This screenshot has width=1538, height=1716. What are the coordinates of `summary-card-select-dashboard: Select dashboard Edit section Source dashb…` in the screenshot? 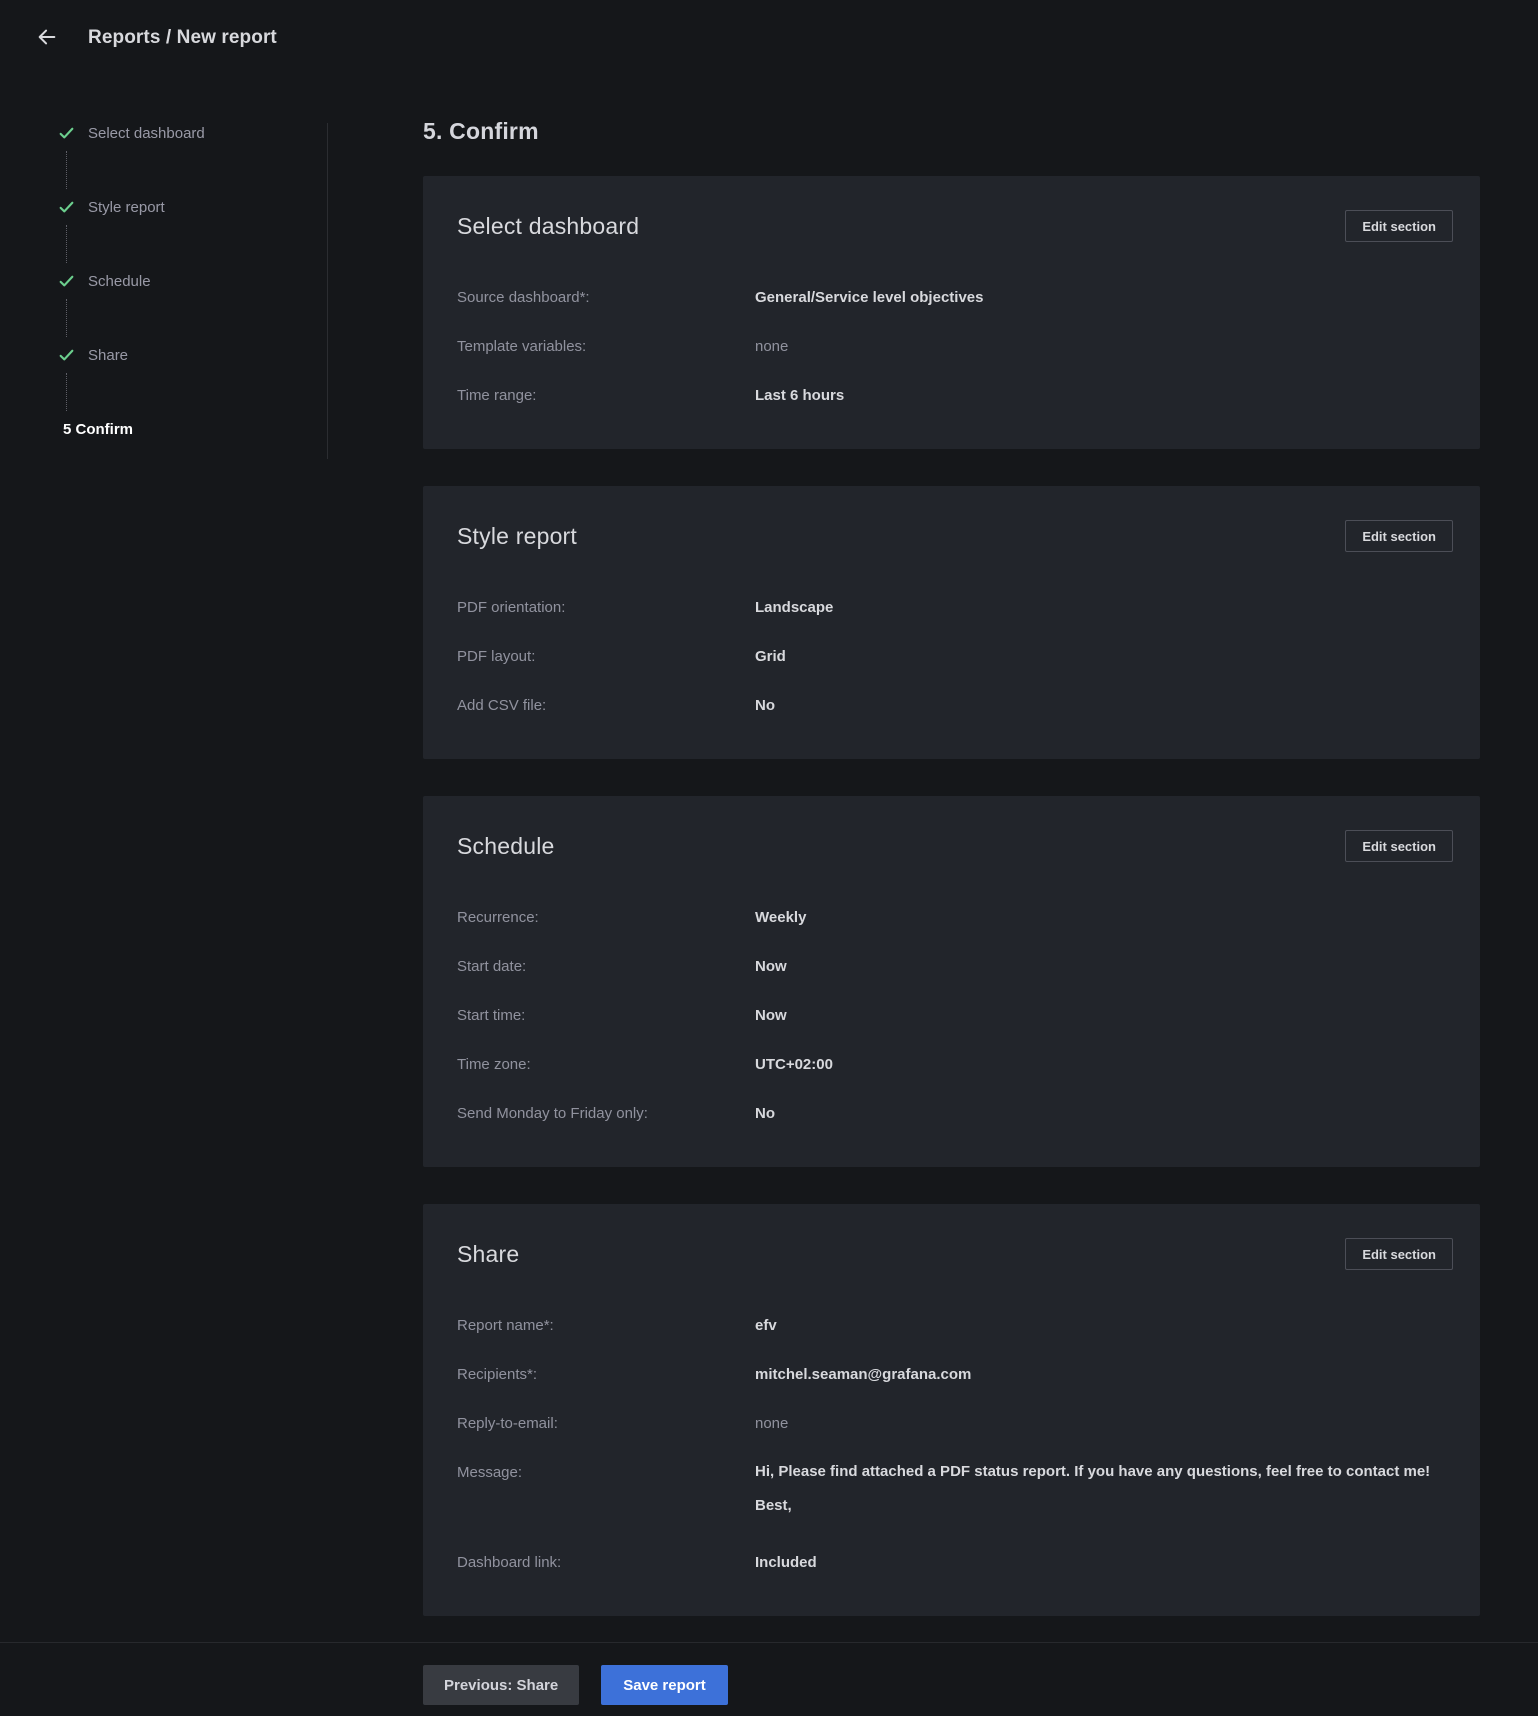 It's located at (951, 312).